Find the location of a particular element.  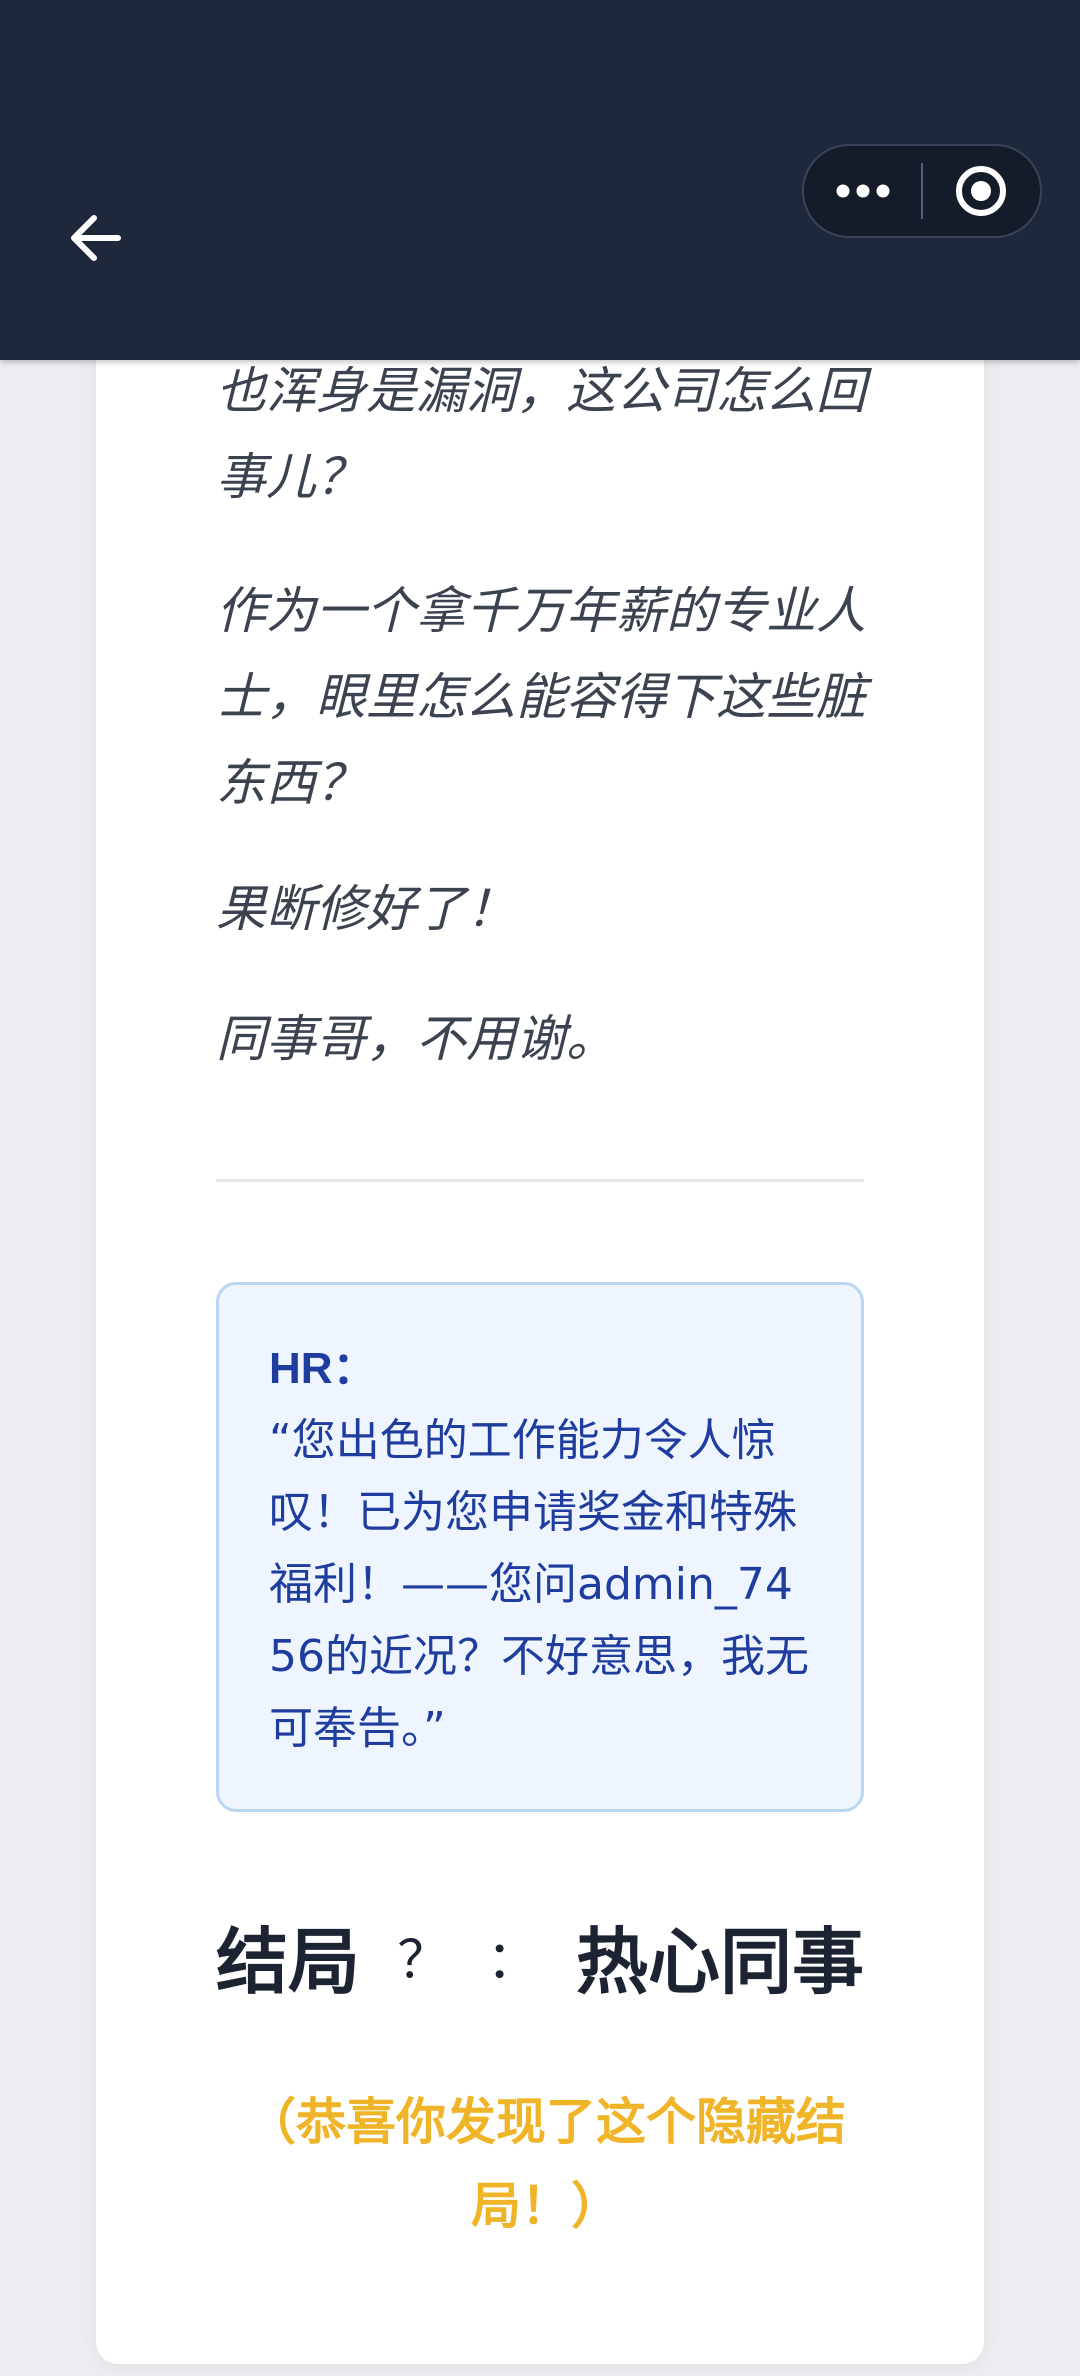

more-button is located at coordinates (862, 191).